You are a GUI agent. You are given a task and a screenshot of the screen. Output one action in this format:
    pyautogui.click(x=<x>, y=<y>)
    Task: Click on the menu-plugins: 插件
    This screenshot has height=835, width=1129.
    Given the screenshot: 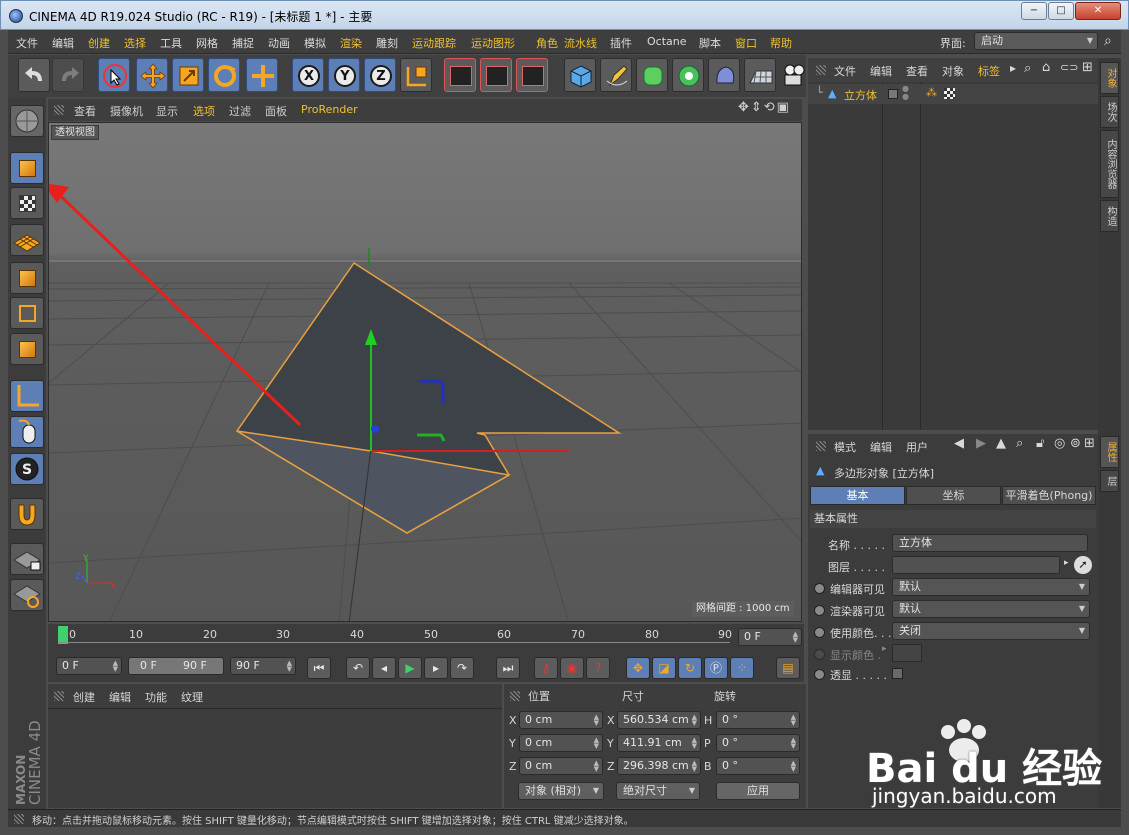 What is the action you would take?
    pyautogui.click(x=621, y=43)
    